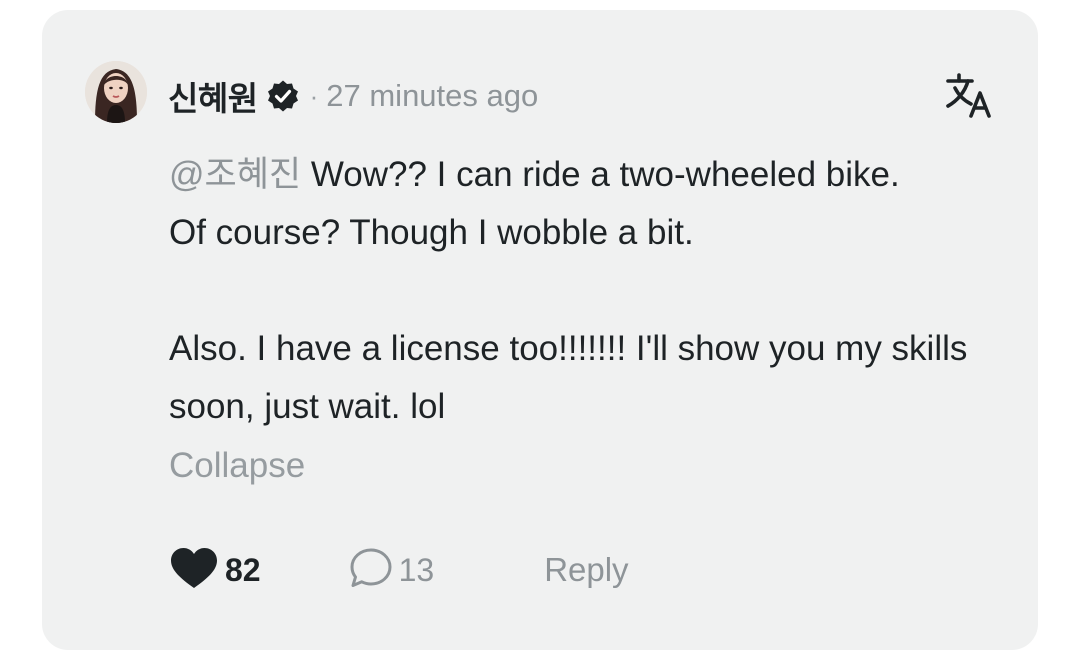 This screenshot has width=1080, height=650. Describe the element at coordinates (235, 174) in the screenshot. I see `mention-link: @조혜진` at that location.